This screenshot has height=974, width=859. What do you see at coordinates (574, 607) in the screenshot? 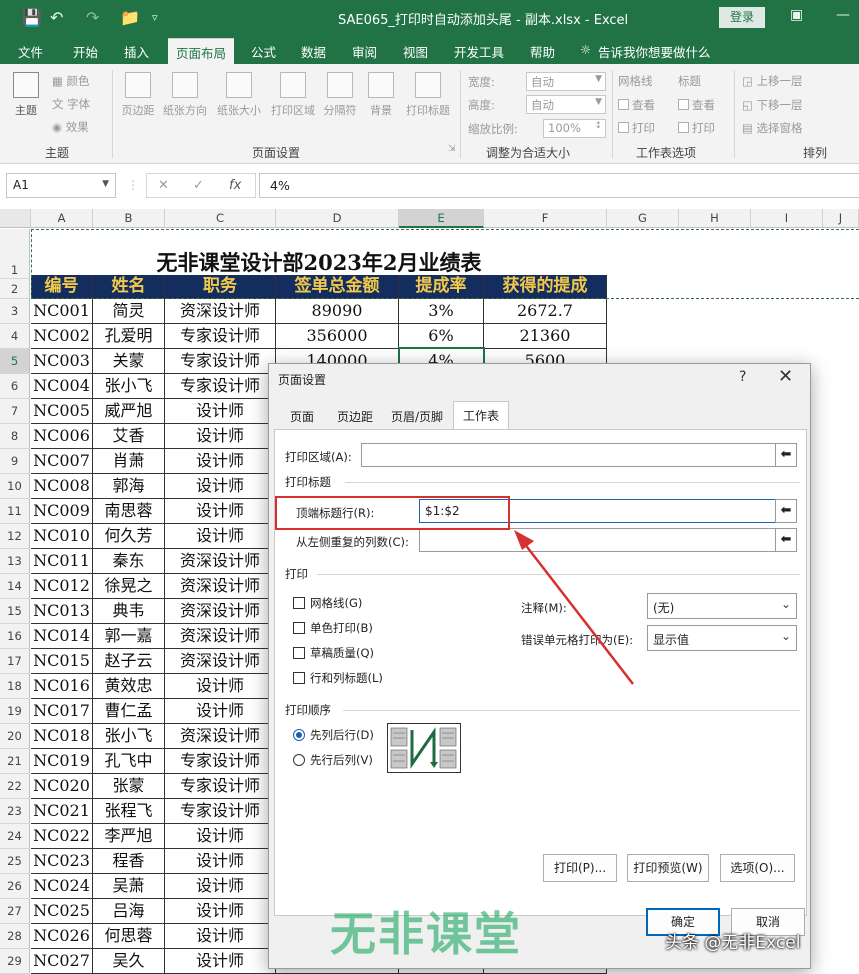
I see `pointer-arrow-icon` at bounding box center [574, 607].